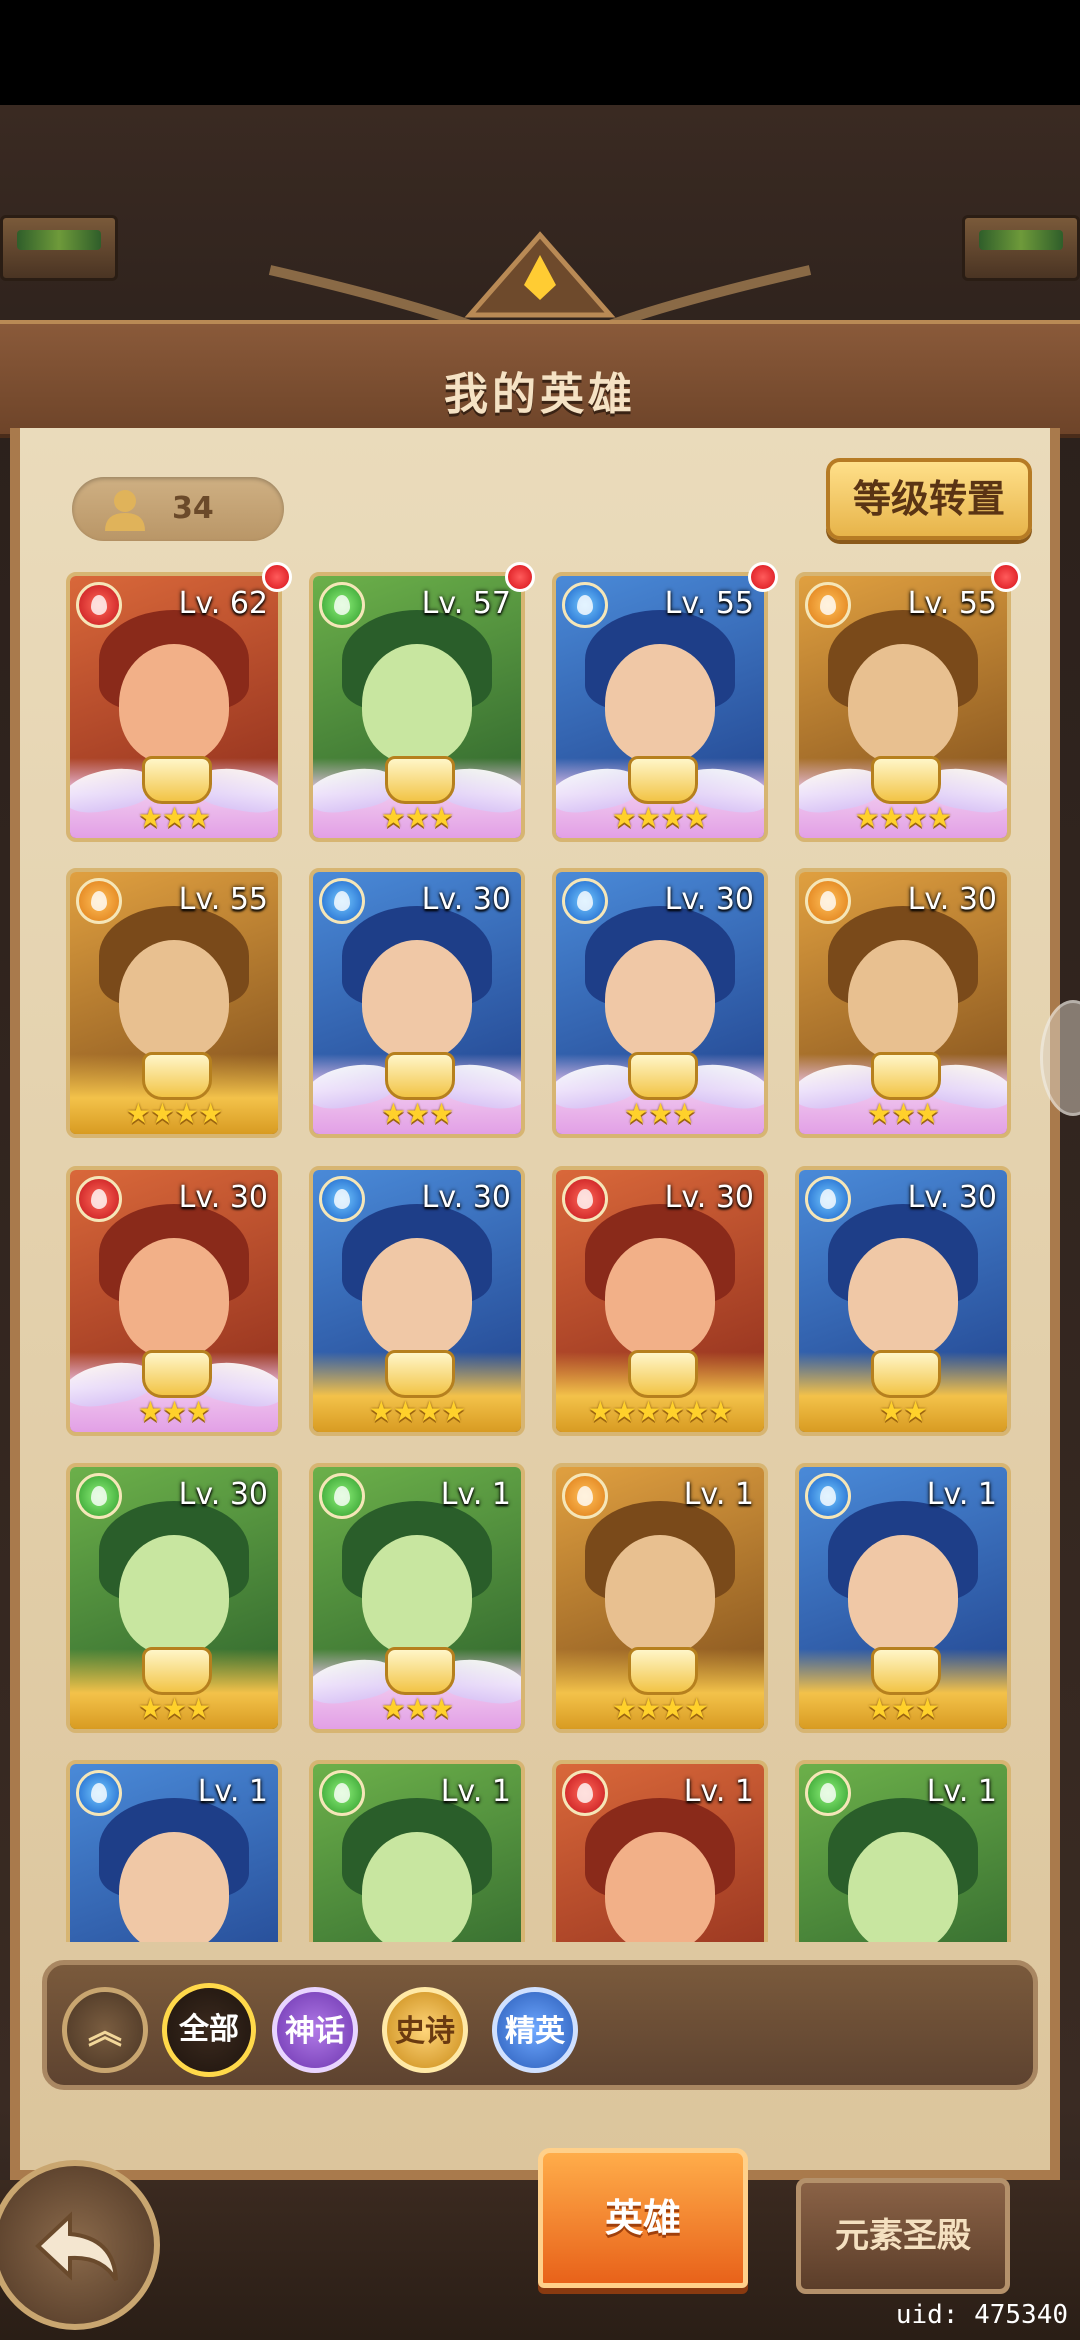 This screenshot has width=1080, height=2340. Describe the element at coordinates (540, 52) in the screenshot. I see `status-bar` at that location.